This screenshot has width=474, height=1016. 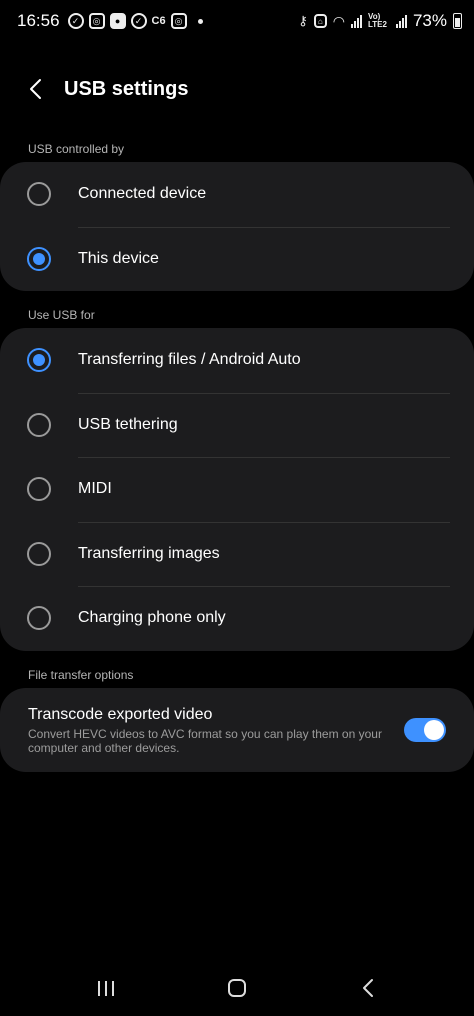 I want to click on option-label: Transferring images, so click(x=149, y=553).